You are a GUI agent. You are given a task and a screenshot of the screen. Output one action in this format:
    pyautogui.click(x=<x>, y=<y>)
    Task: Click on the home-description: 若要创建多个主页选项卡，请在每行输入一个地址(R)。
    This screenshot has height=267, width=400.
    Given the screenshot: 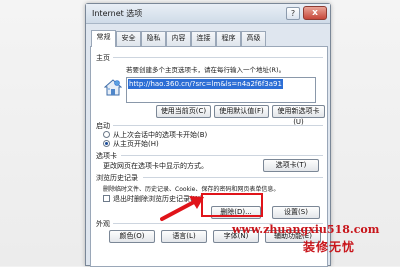 What is the action you would take?
    pyautogui.click(x=206, y=70)
    